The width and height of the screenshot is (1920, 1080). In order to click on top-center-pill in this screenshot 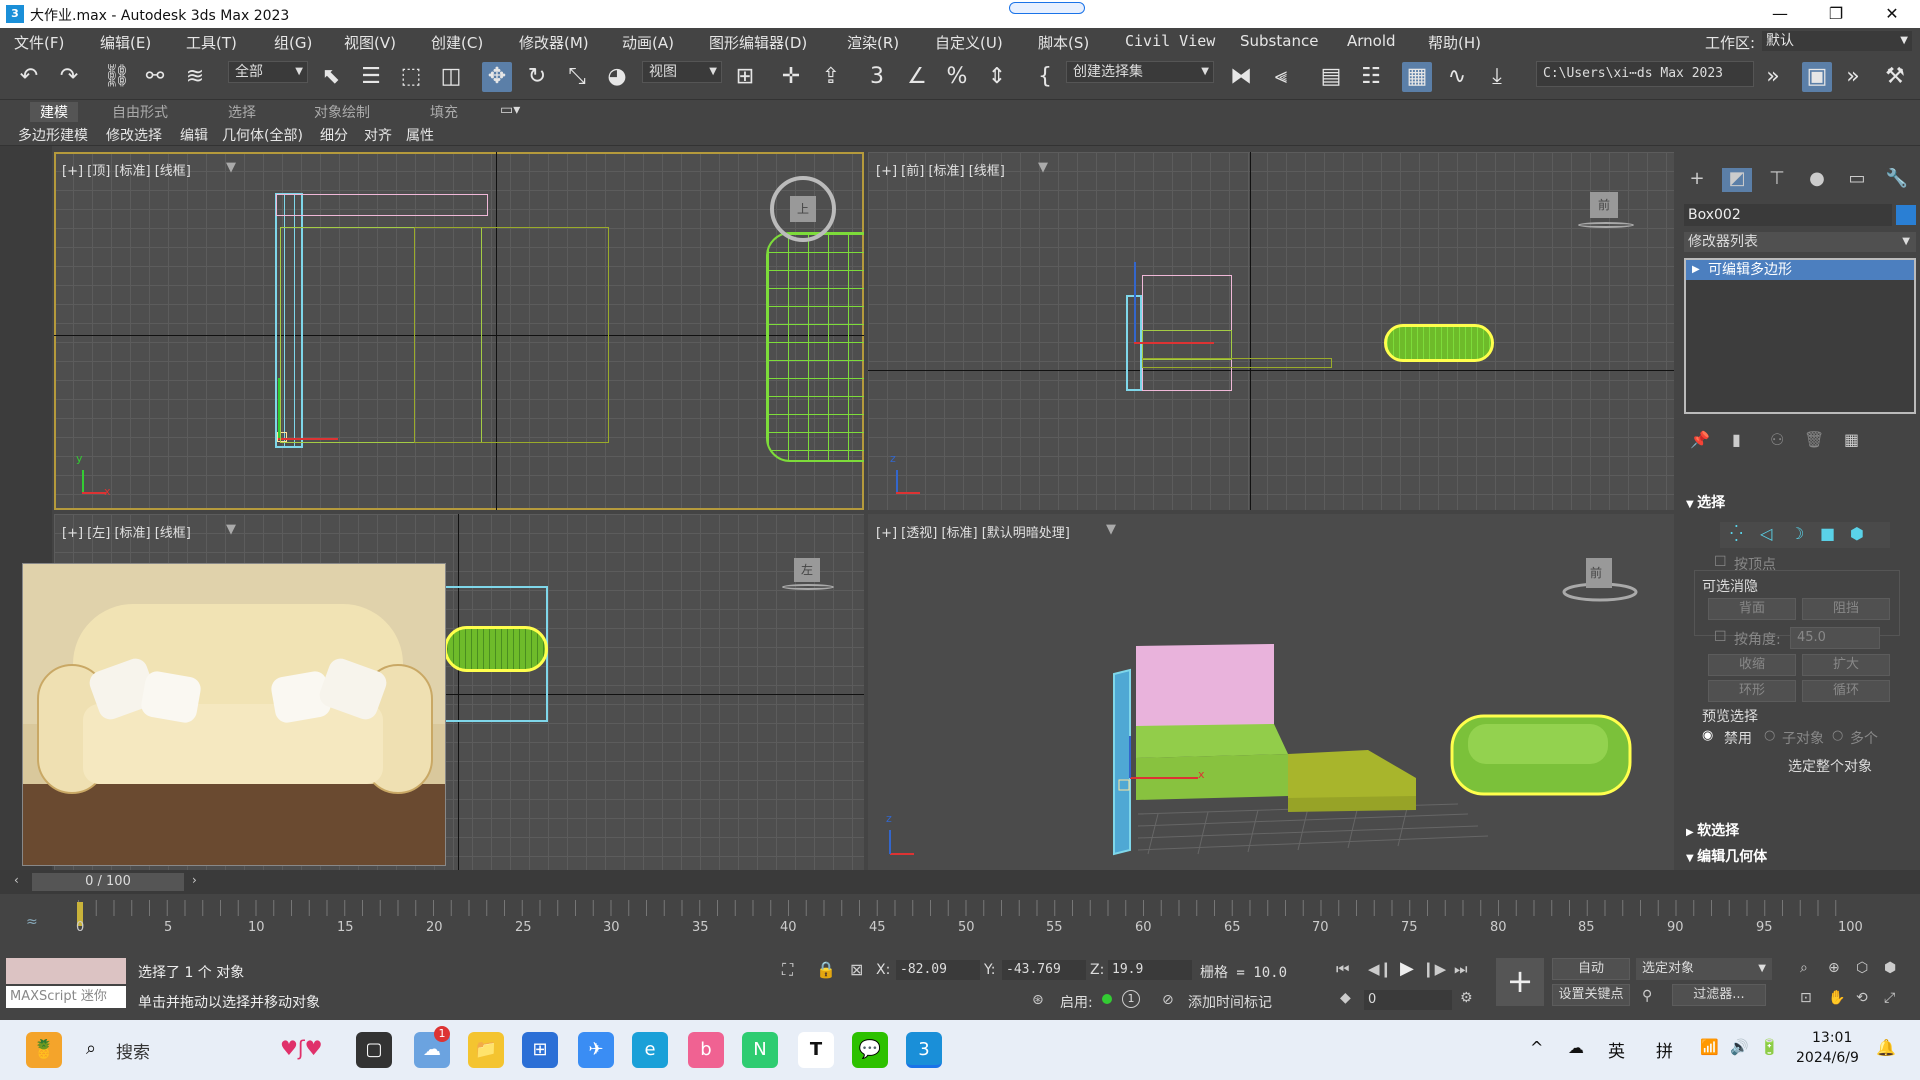, I will do `click(1047, 8)`.